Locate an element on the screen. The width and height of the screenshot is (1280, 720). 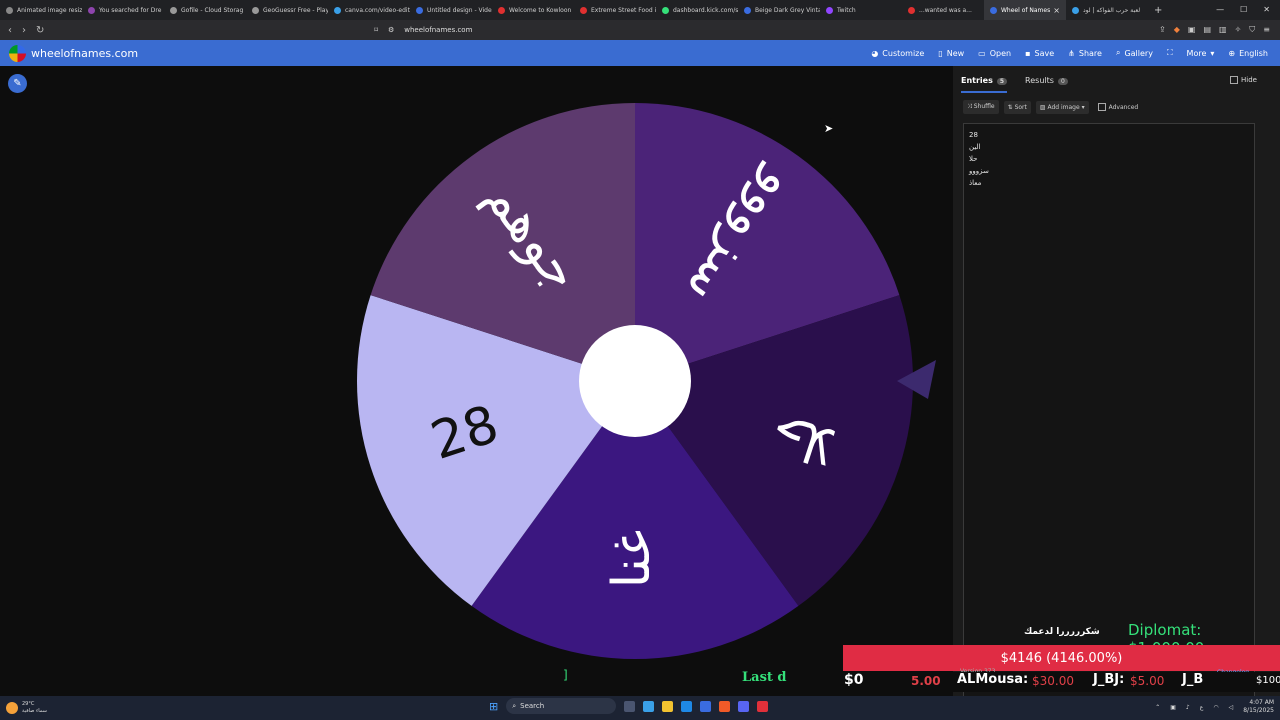
entry-line: سزووو is located at coordinates (979, 171).